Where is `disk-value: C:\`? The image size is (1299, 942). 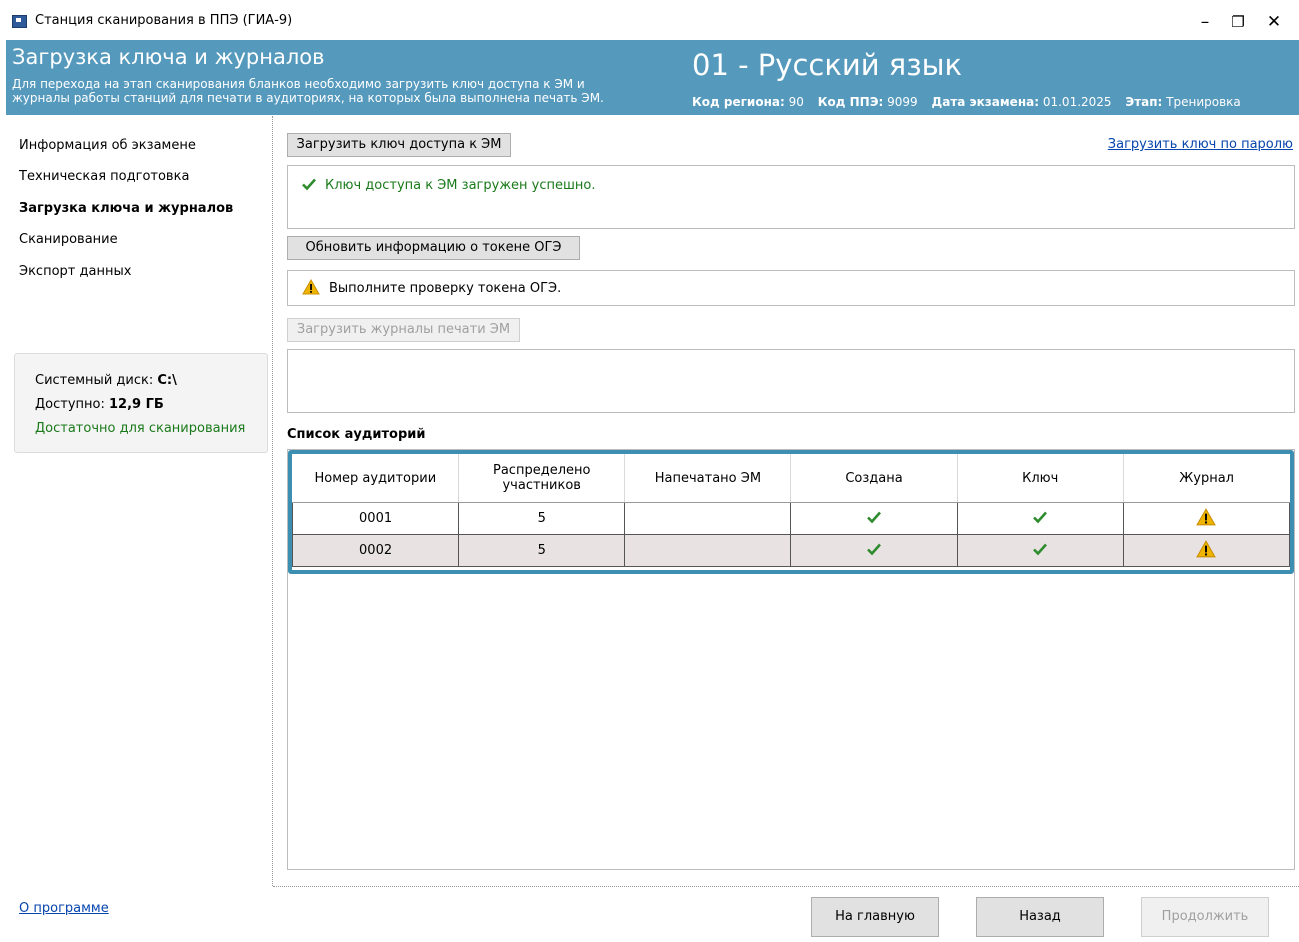 disk-value: C:\ is located at coordinates (167, 380).